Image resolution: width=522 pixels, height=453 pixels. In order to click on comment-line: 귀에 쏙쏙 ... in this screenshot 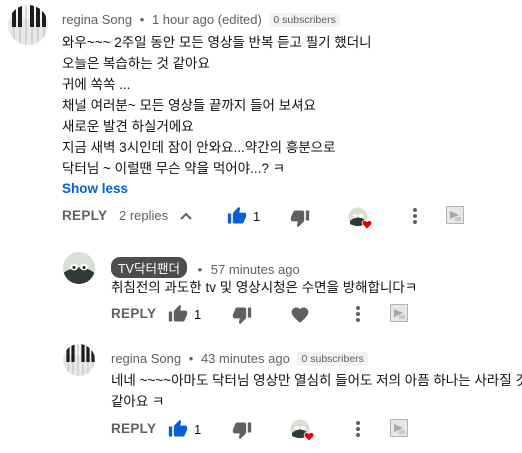, I will do `click(96, 84)`.